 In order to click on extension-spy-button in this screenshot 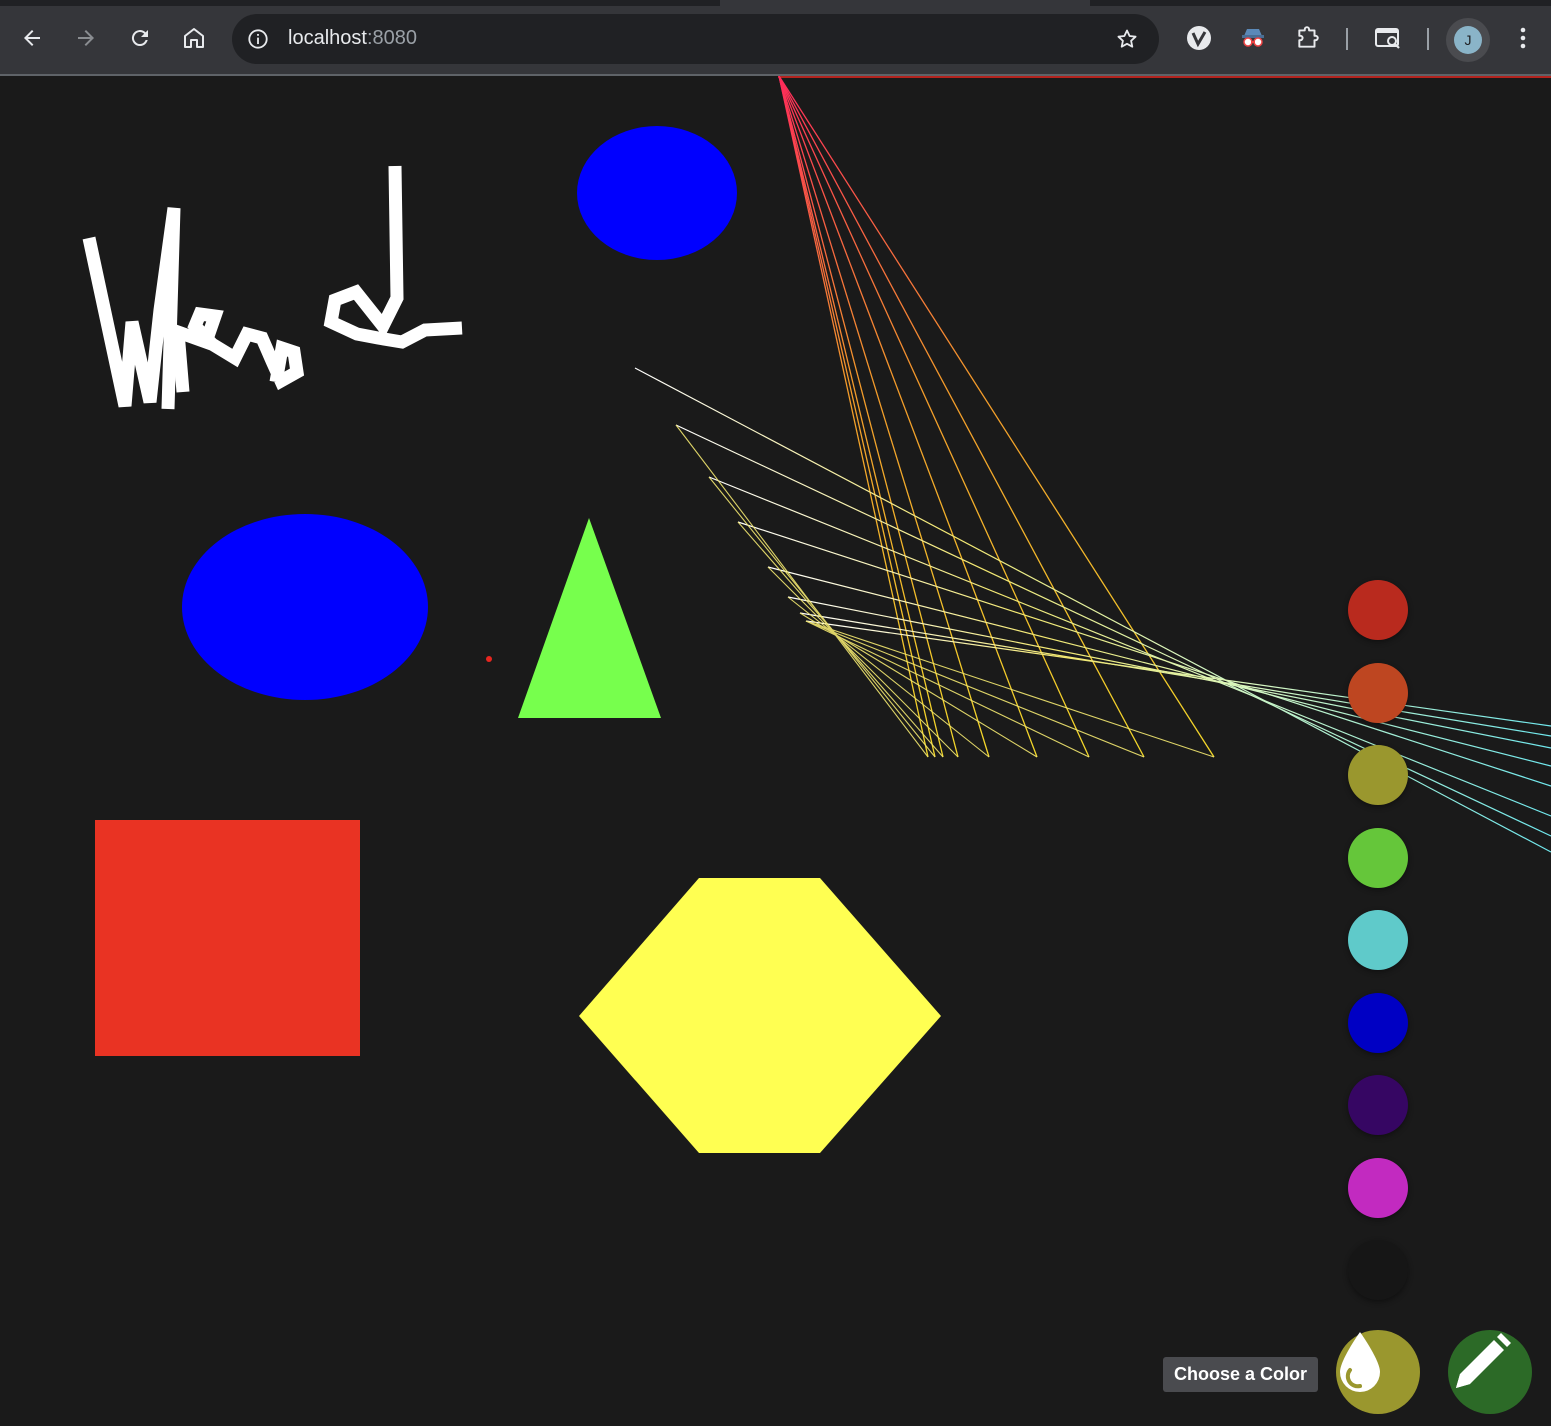, I will do `click(1253, 38)`.